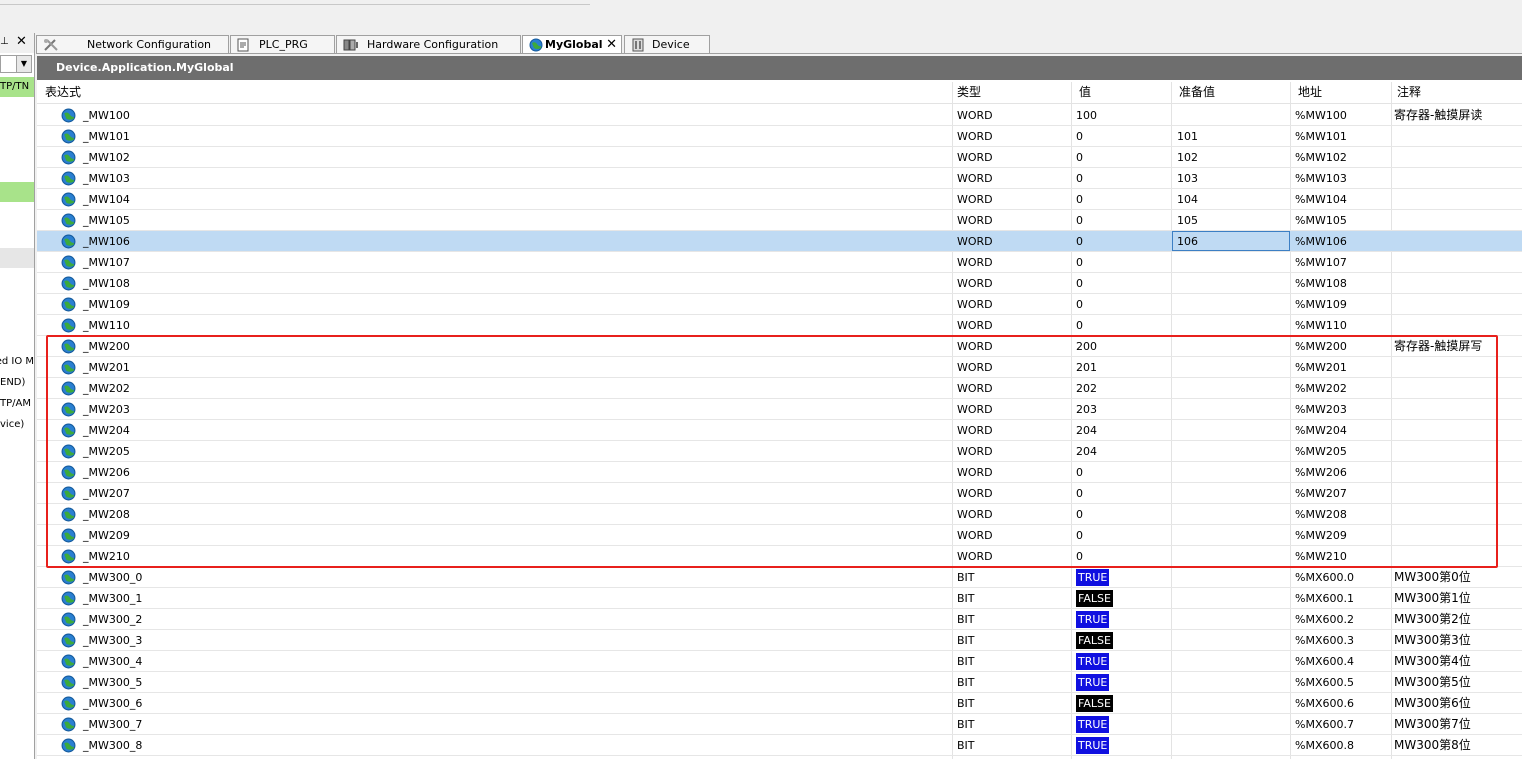 Image resolution: width=1522 pixels, height=759 pixels. I want to click on col-header-prepared-value: 准备值, so click(1197, 92).